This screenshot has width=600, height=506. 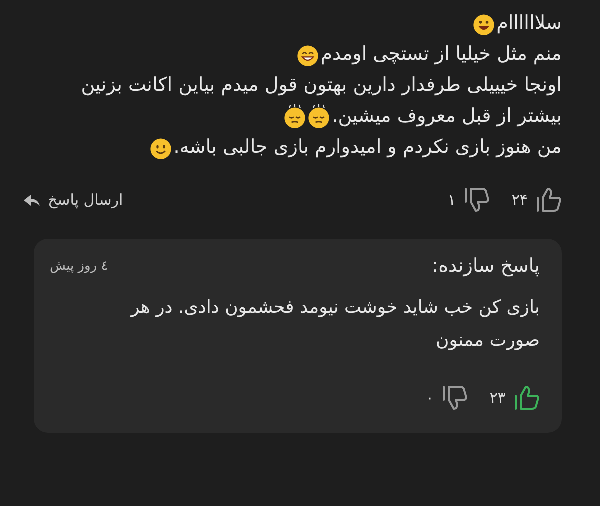 What do you see at coordinates (32, 200) in the screenshot?
I see `reply-icon` at bounding box center [32, 200].